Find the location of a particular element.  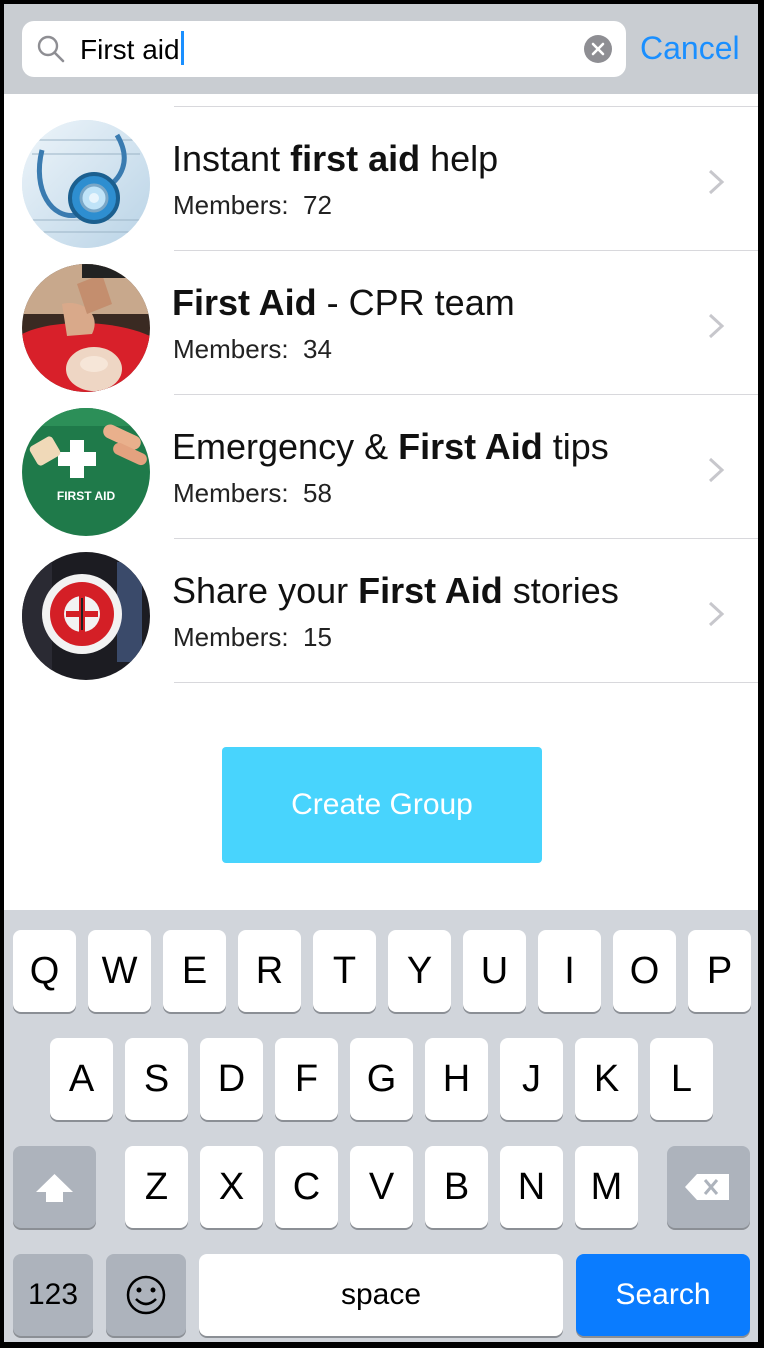

group-avatar-street-medic is located at coordinates (86, 616).